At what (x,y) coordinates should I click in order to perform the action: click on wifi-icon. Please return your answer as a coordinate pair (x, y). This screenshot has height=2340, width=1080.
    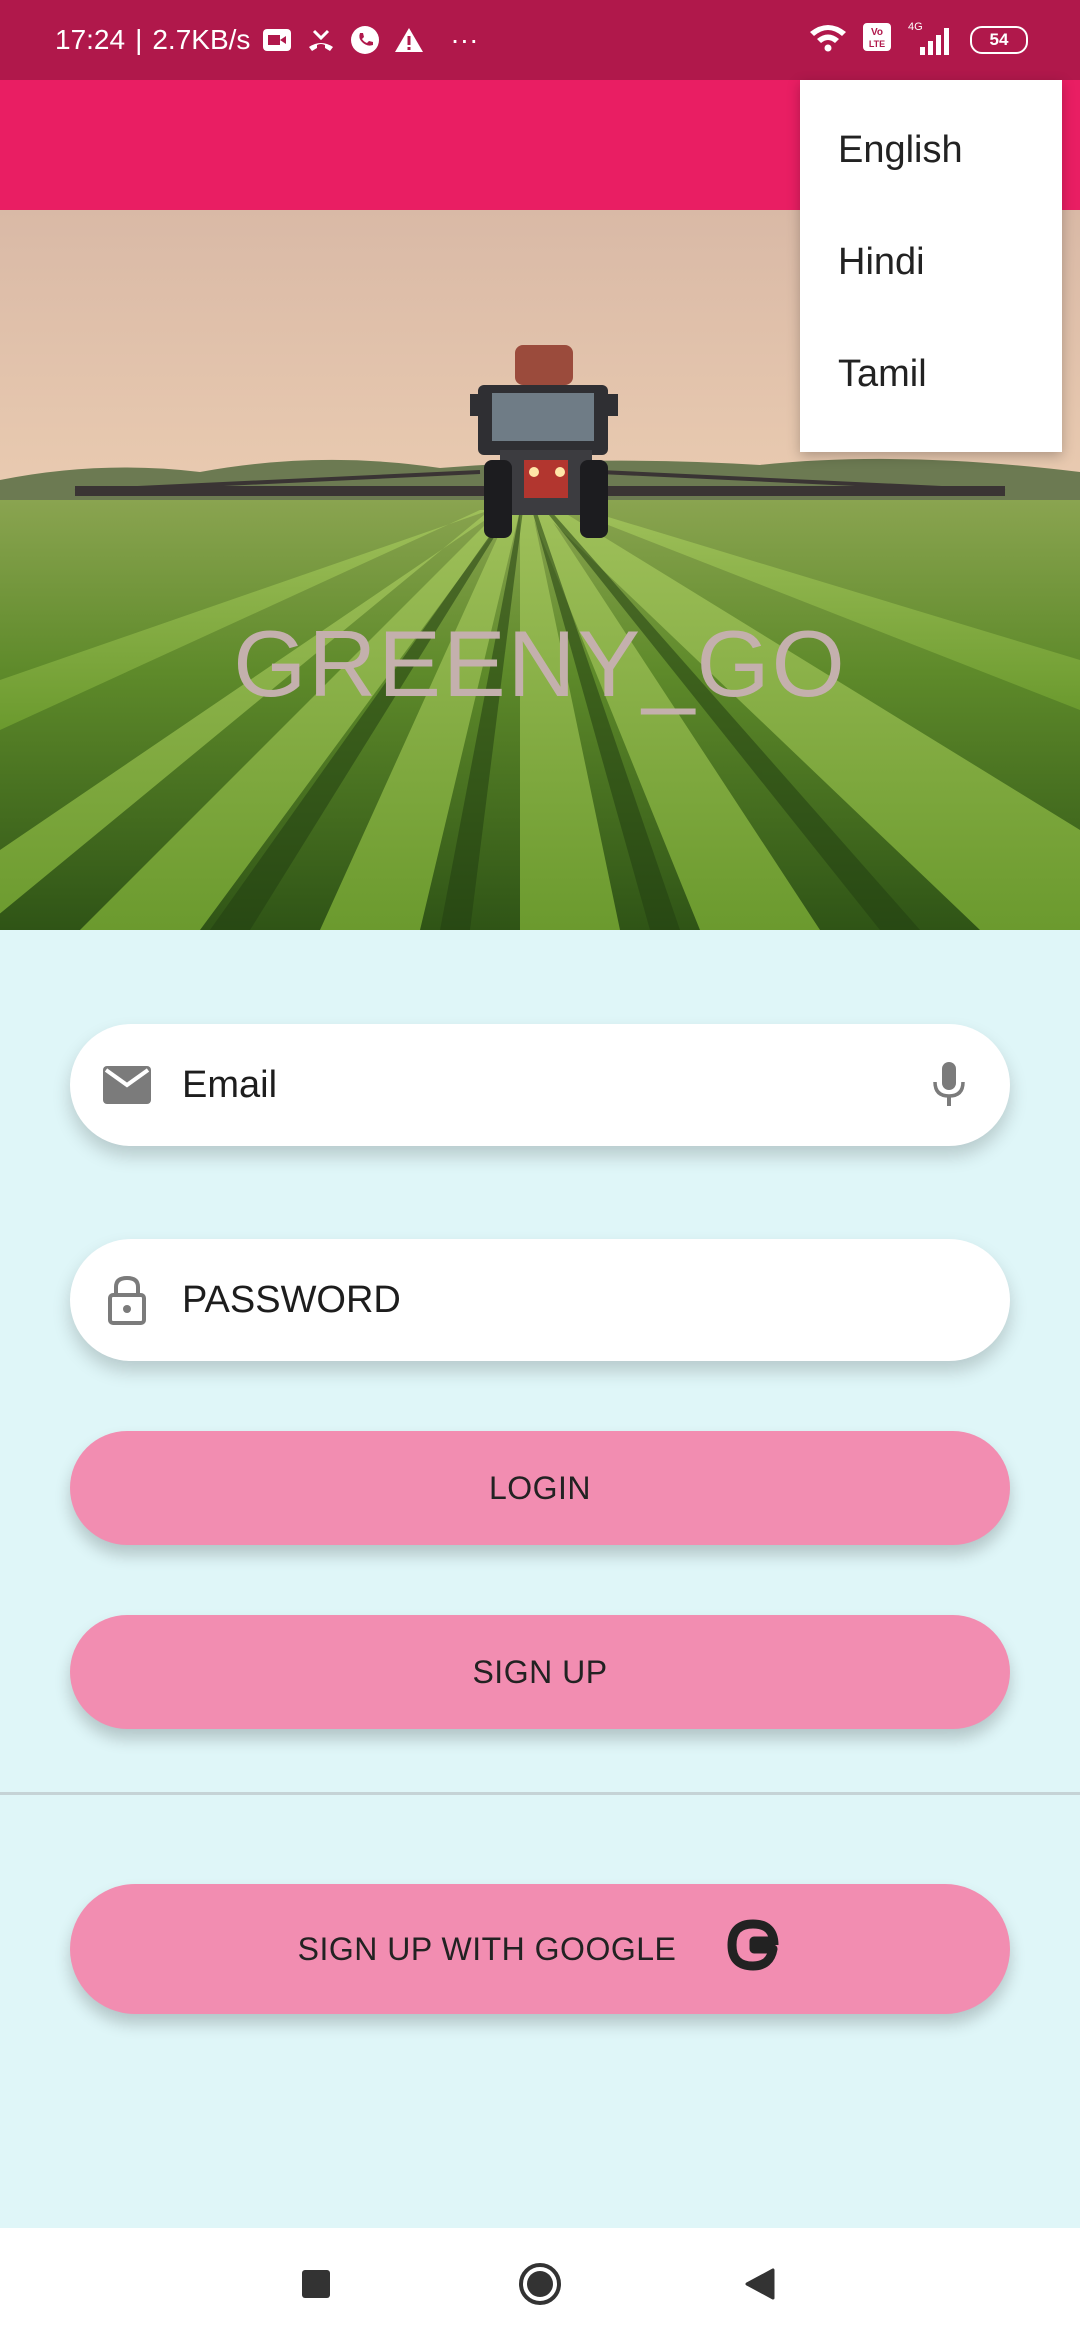
    Looking at the image, I should click on (828, 40).